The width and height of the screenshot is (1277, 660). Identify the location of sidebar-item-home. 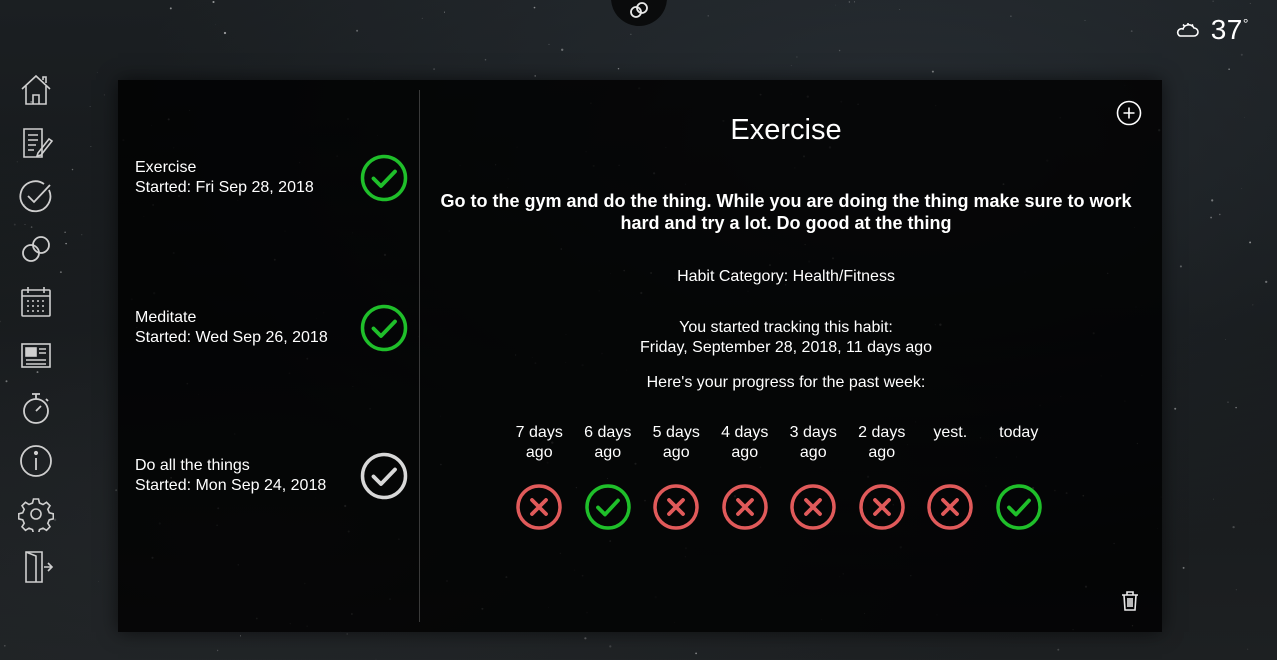
(36, 90).